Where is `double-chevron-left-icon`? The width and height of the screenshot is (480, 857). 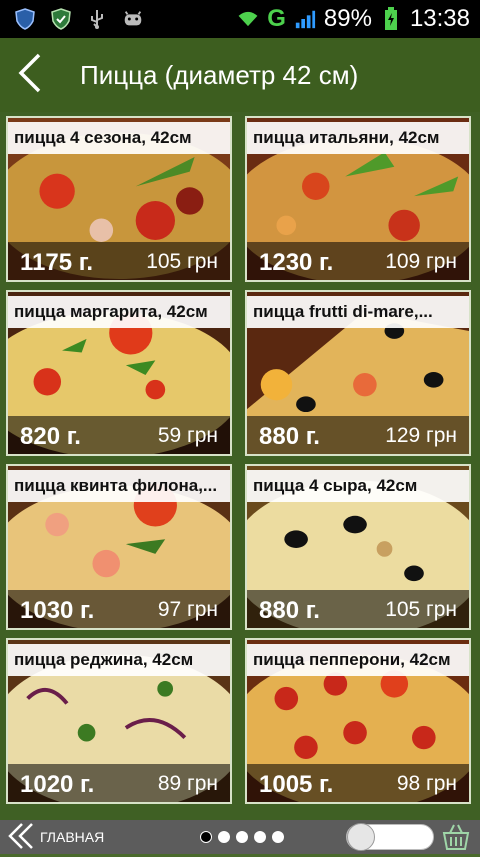 double-chevron-left-icon is located at coordinates (21, 837).